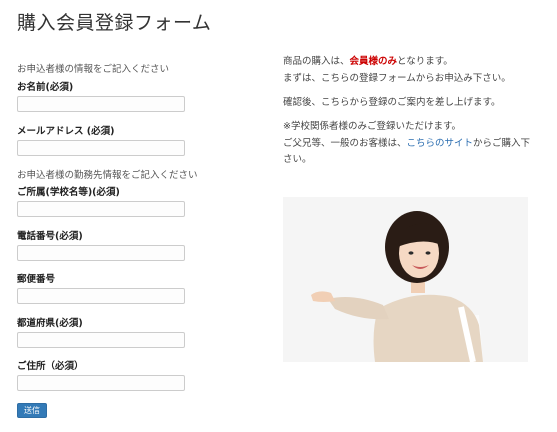 The height and width of the screenshot is (432, 557). I want to click on info-line-members-only: 商品の購入は、会員様のみとなります。, so click(408, 62).